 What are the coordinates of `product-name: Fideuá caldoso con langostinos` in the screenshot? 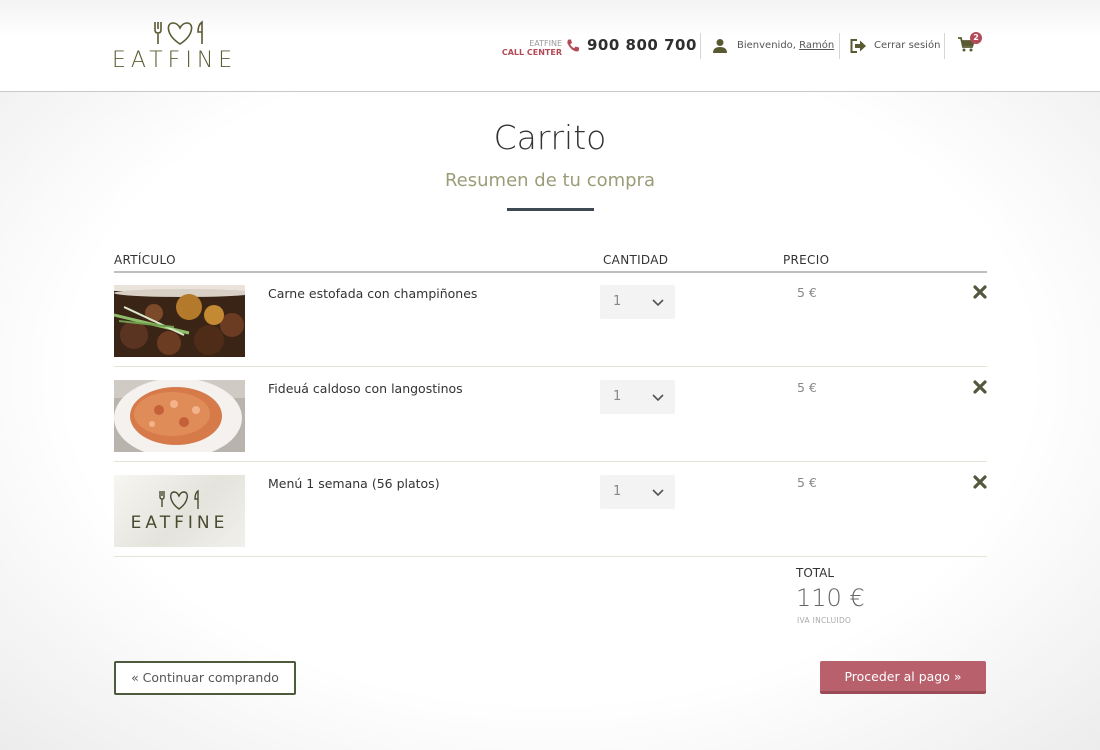 It's located at (365, 388).